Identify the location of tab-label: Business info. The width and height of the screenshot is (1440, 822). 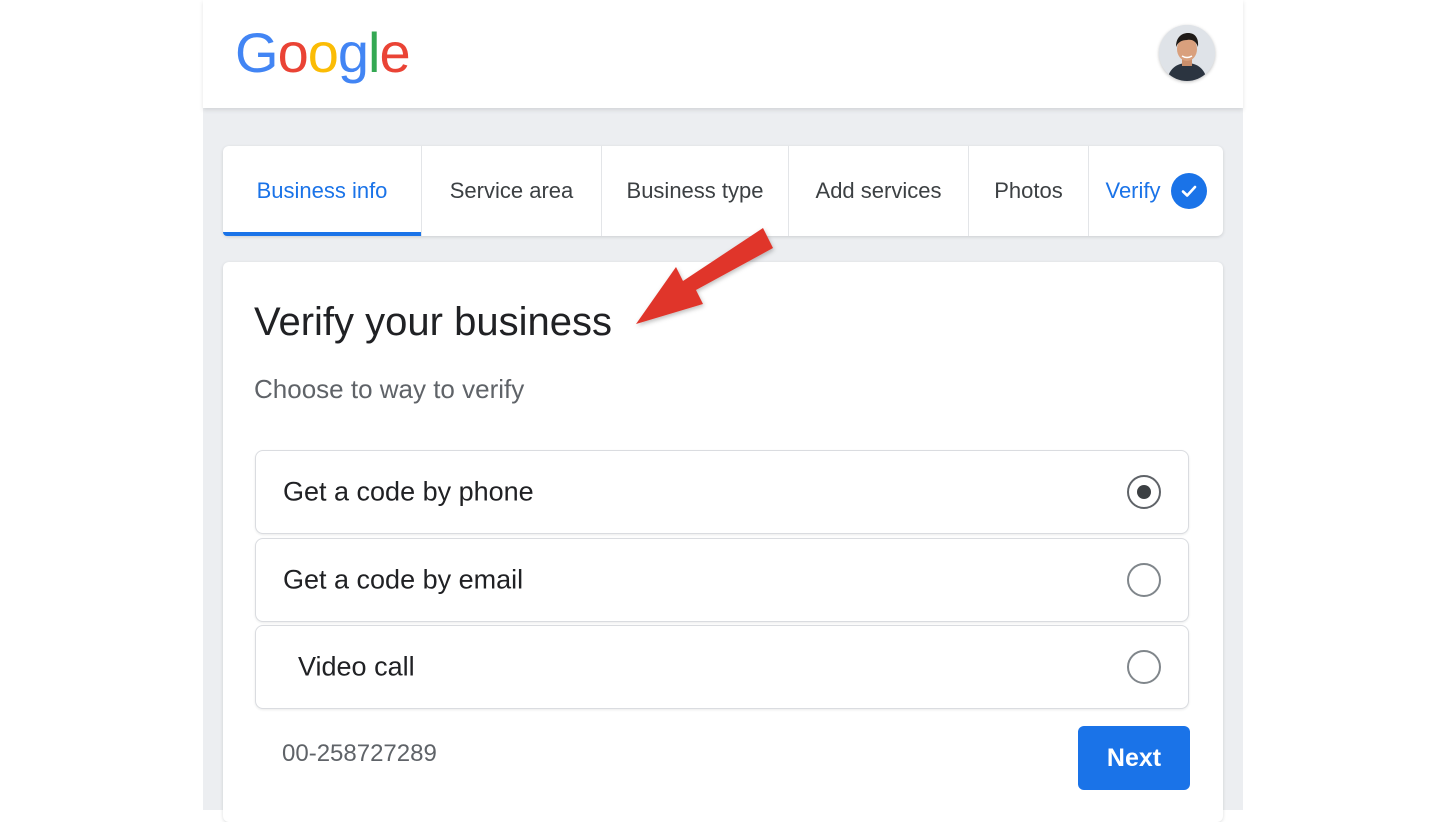
(322, 190).